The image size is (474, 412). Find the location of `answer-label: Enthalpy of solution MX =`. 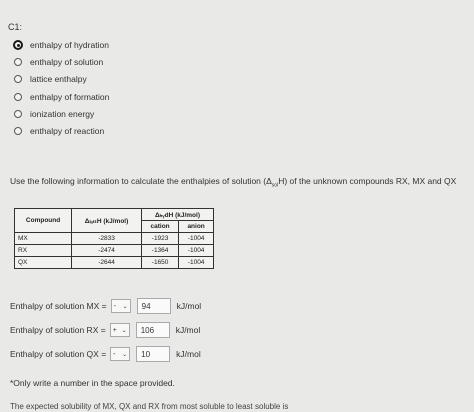

answer-label: Enthalpy of solution MX = is located at coordinates (58, 306).